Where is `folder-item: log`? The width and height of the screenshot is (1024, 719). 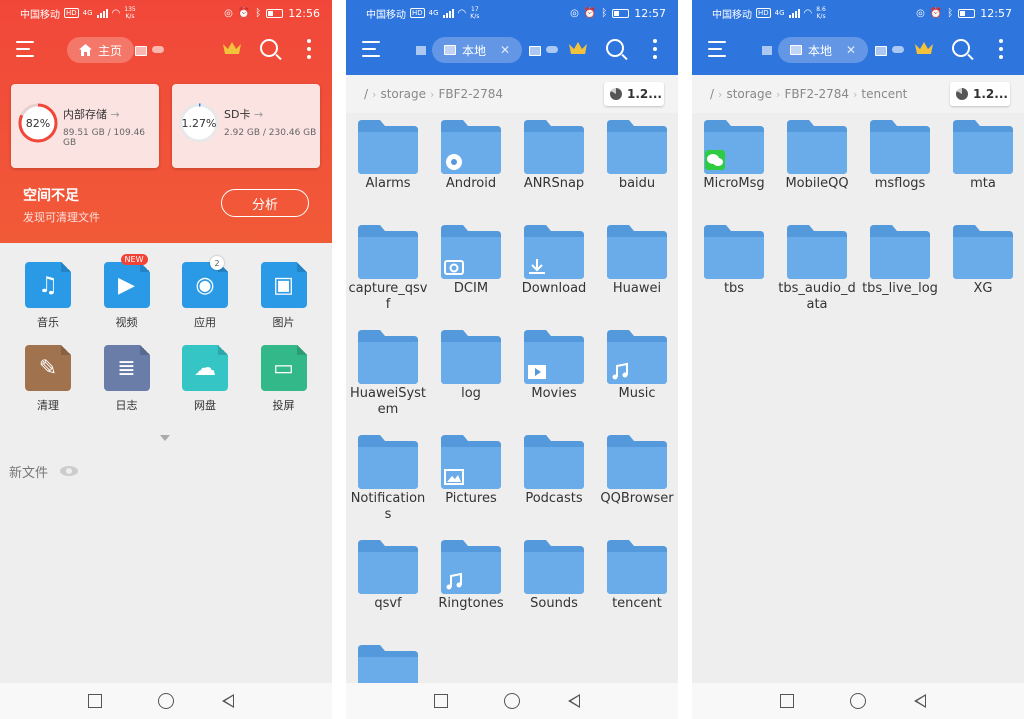
folder-item: log is located at coordinates (471, 366).